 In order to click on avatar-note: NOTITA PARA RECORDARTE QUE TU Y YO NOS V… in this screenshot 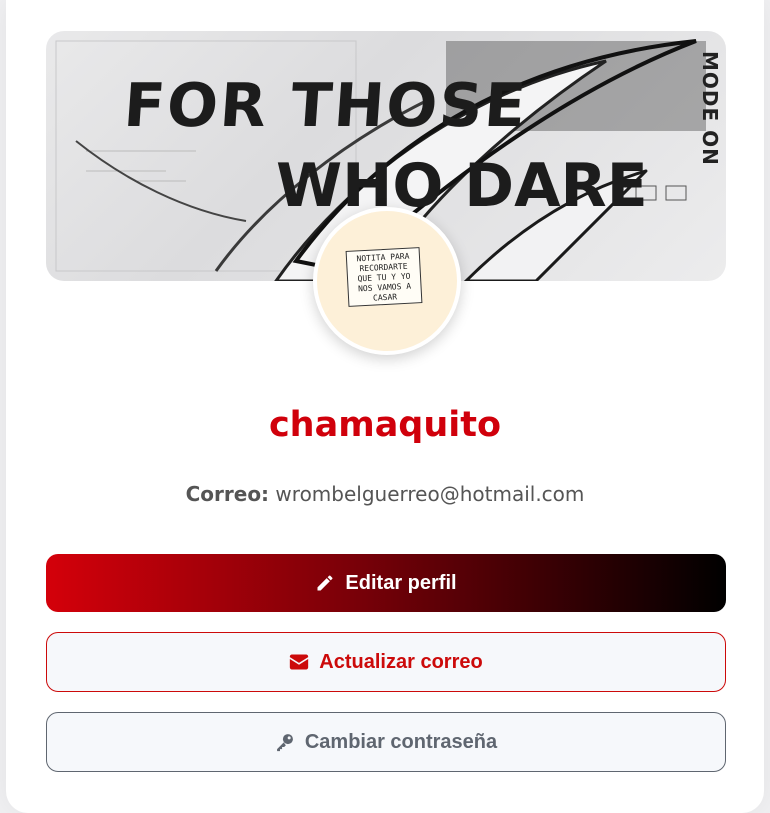, I will do `click(384, 277)`.